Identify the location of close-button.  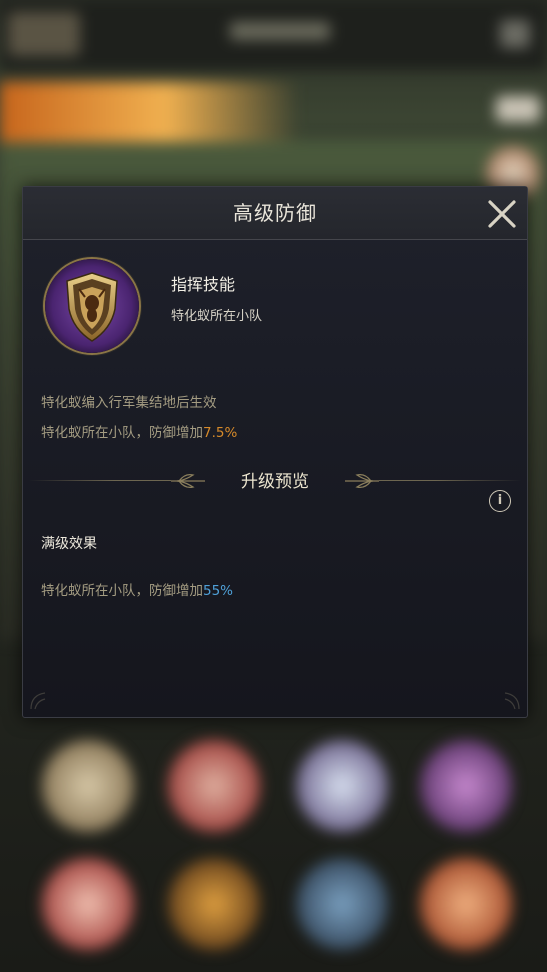
(502, 214).